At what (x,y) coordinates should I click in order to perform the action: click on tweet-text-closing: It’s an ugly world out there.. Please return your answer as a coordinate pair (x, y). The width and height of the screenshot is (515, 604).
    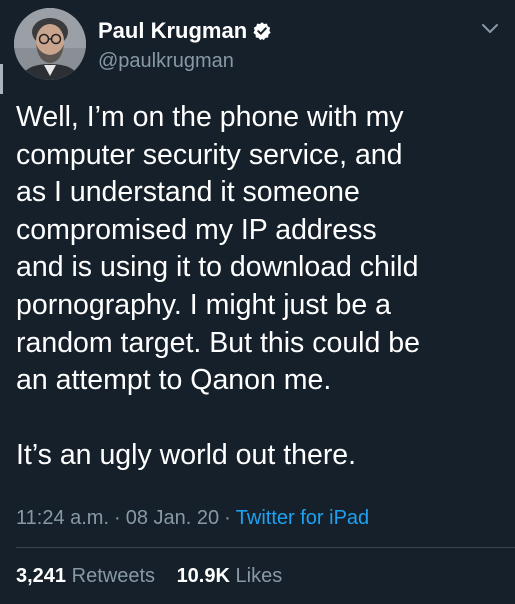
    Looking at the image, I should click on (186, 455).